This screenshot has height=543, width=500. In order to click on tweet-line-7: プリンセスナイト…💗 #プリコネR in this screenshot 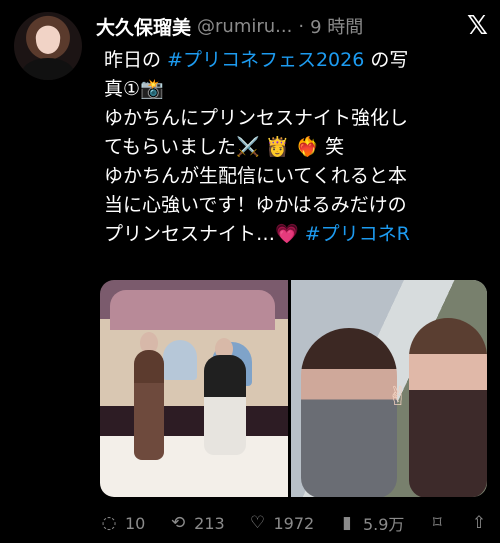, I will do `click(296, 234)`.